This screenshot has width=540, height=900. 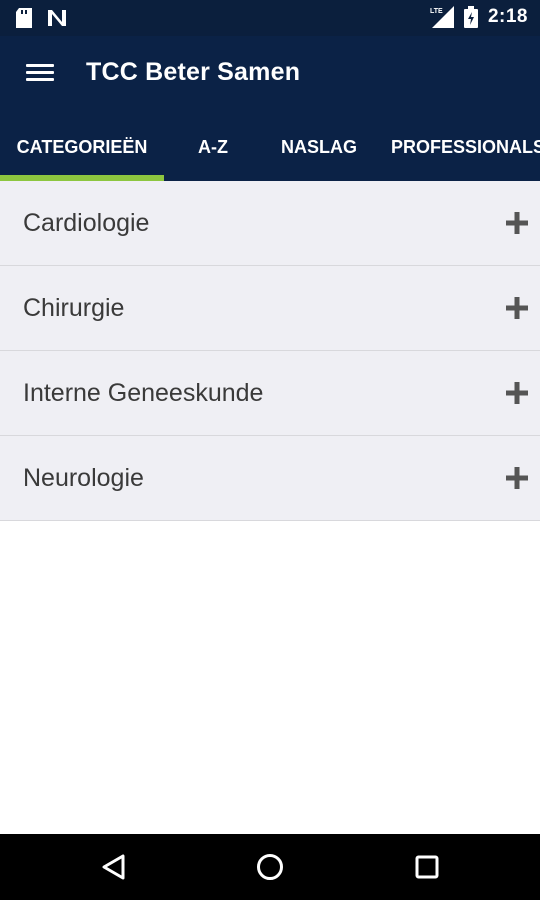 I want to click on system-nav-bar, so click(x=270, y=867).